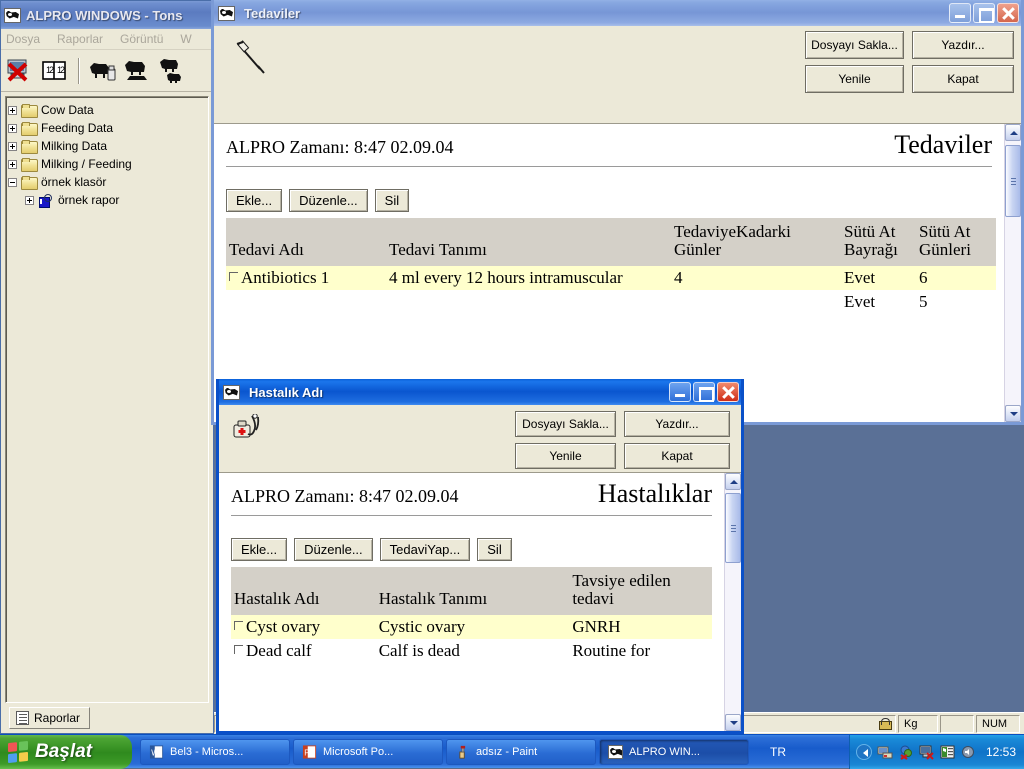 This screenshot has height=769, width=1024. What do you see at coordinates (948, 752) in the screenshot?
I see `shield-icon` at bounding box center [948, 752].